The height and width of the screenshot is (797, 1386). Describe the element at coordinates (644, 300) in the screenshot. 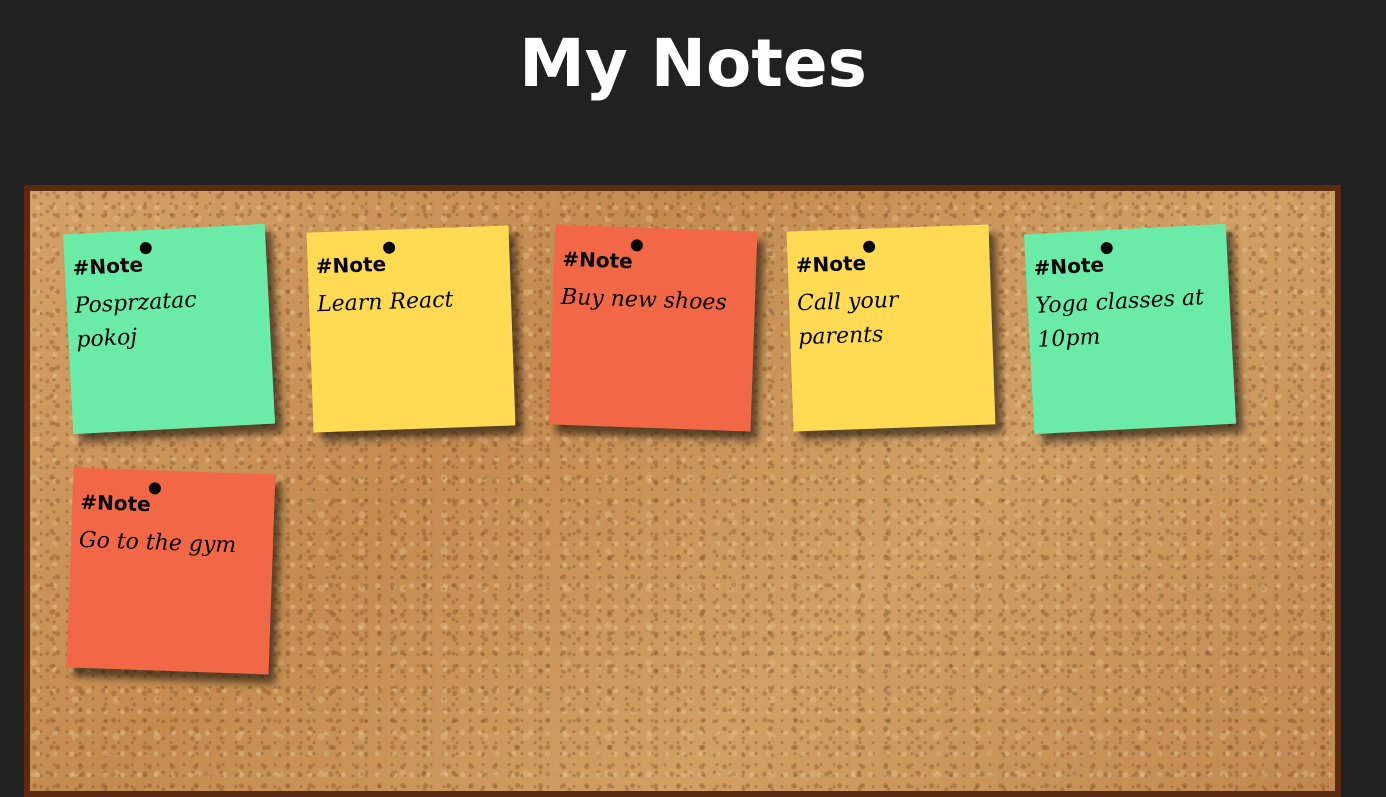

I see `note-text: Buy new shoes` at that location.